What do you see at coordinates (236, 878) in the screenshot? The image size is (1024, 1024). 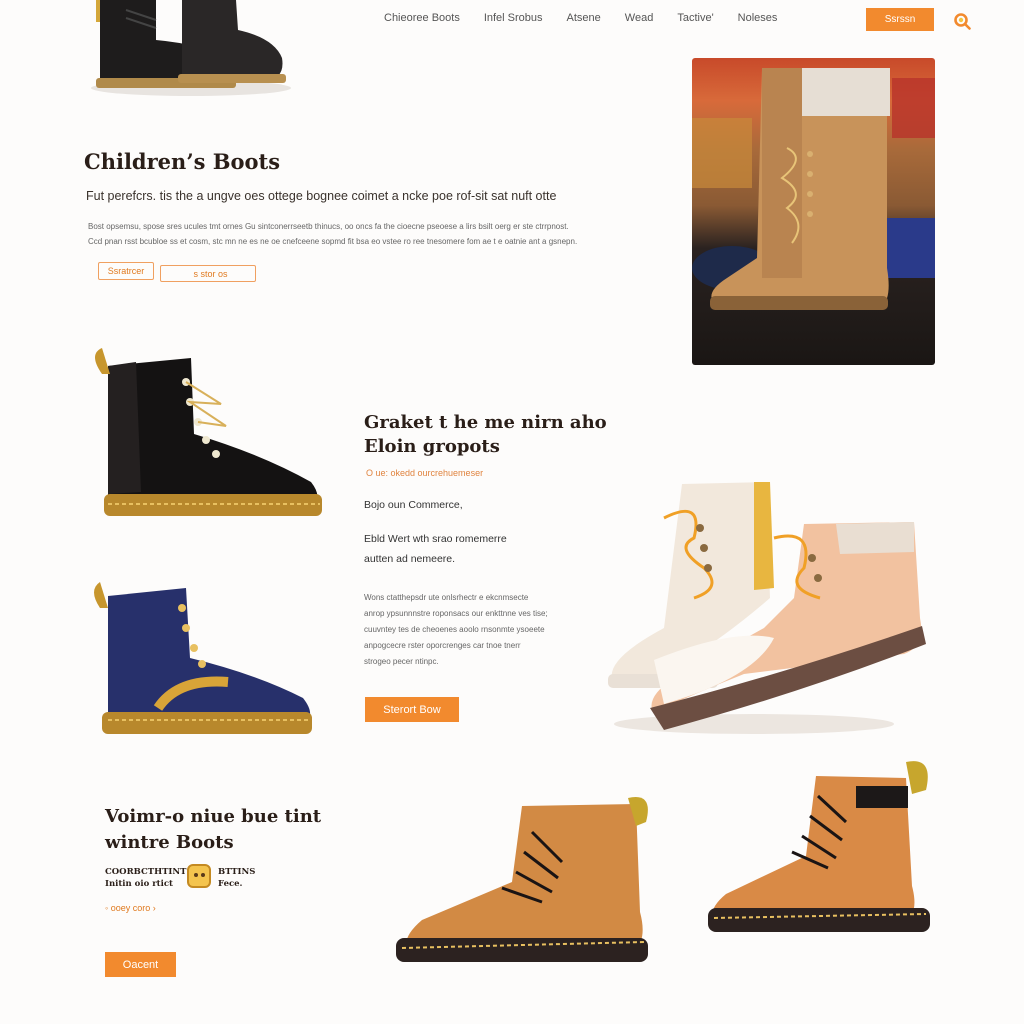 I see `section3-tag-2: BTTINS Fece.` at bounding box center [236, 878].